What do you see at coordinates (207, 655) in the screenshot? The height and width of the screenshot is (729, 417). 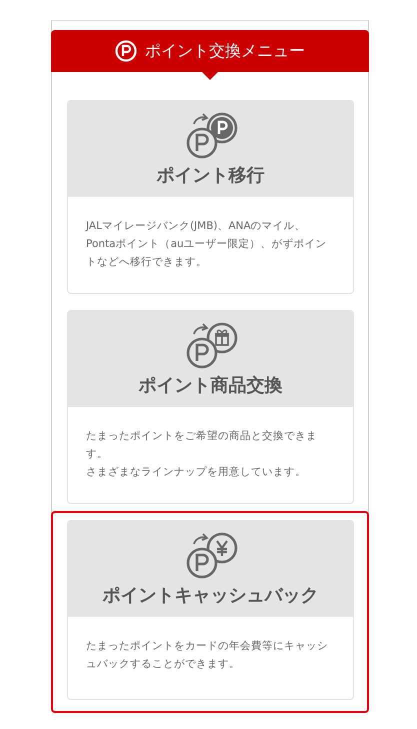 I see `menu-card-description: たまったポイントをカードの年会費等にキャッシュバックすることができます。` at bounding box center [207, 655].